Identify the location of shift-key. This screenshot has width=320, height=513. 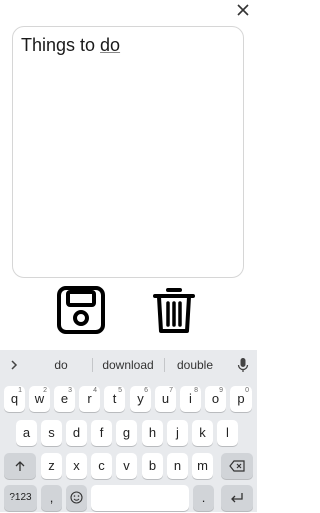
(20, 466).